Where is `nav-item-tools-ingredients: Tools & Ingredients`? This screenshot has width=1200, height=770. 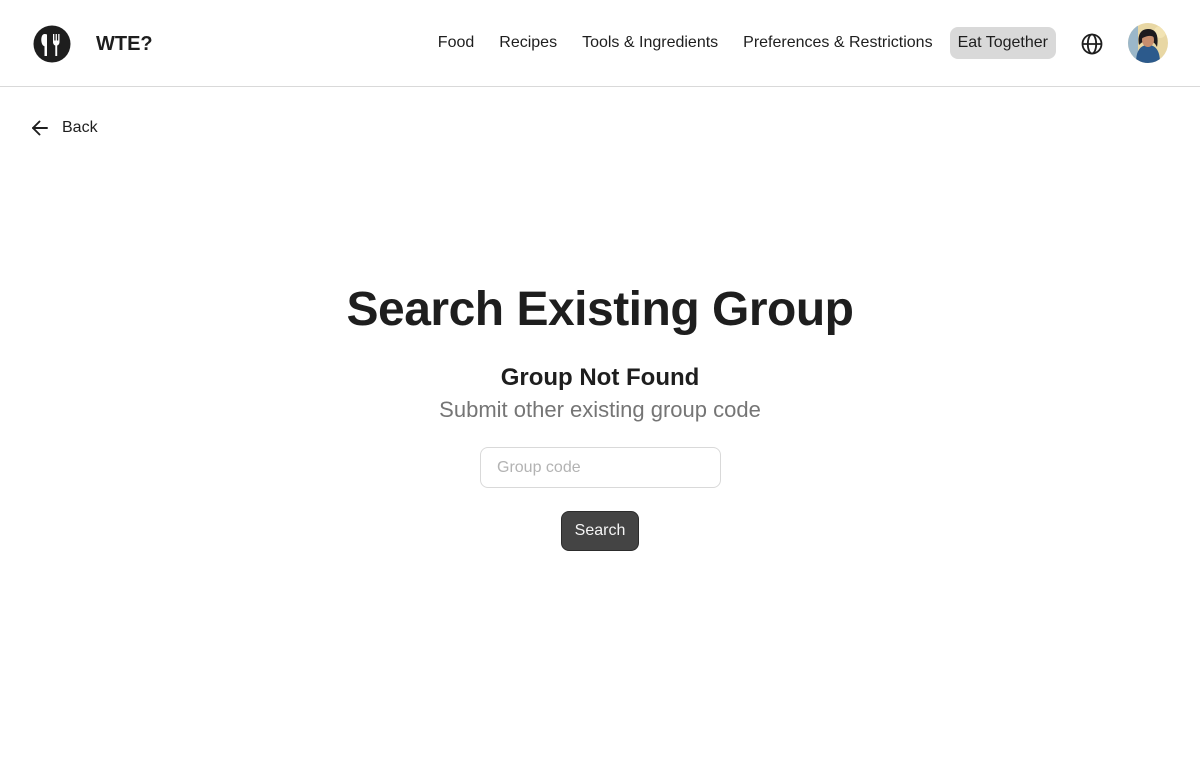
nav-item-tools-ingredients: Tools & Ingredients is located at coordinates (650, 43).